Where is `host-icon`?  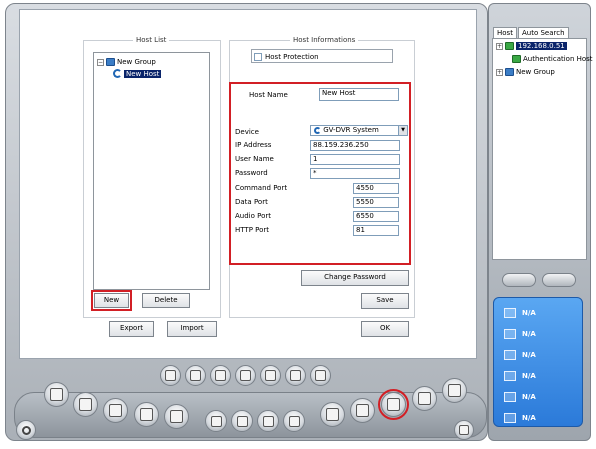
host-icon is located at coordinates (117, 73).